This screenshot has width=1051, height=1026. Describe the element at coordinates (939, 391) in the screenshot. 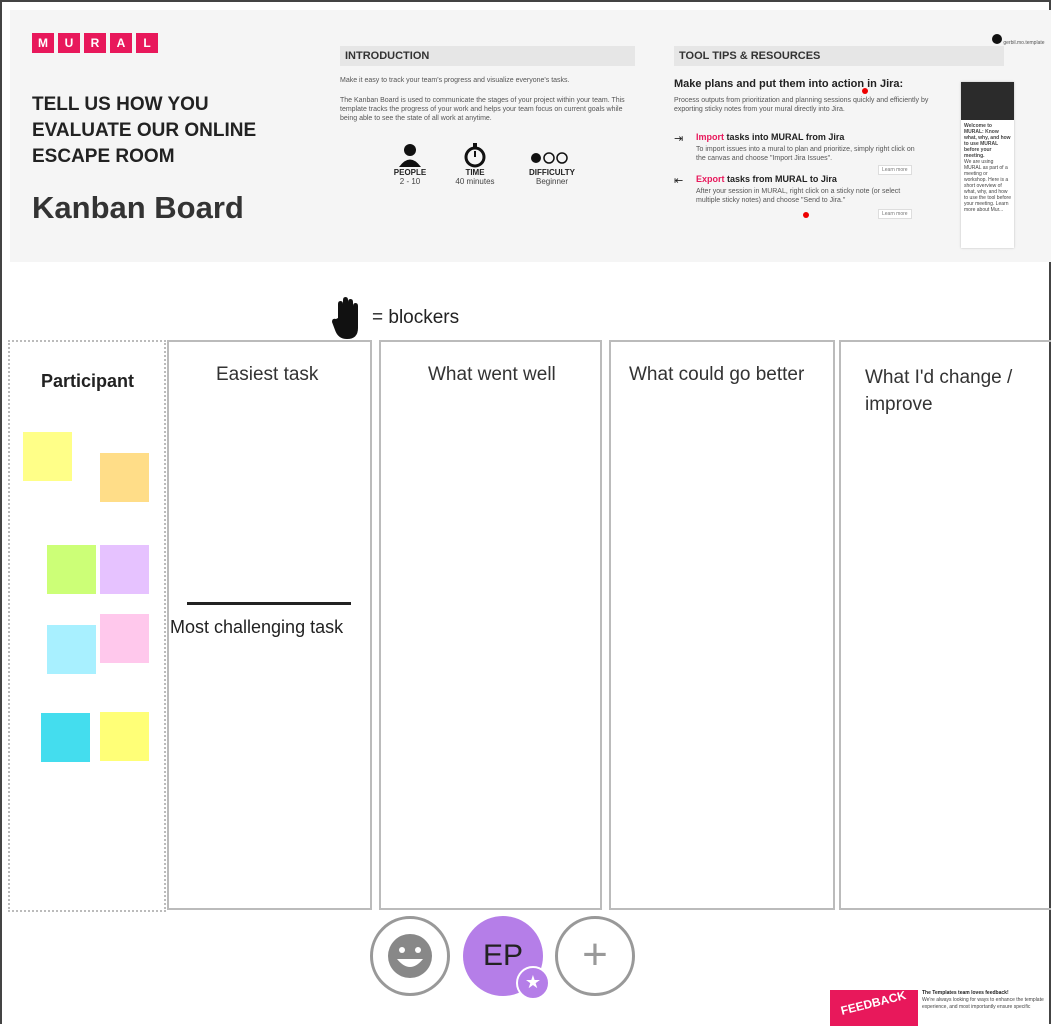

I see `change-improve-title: What I'd change / improve` at that location.